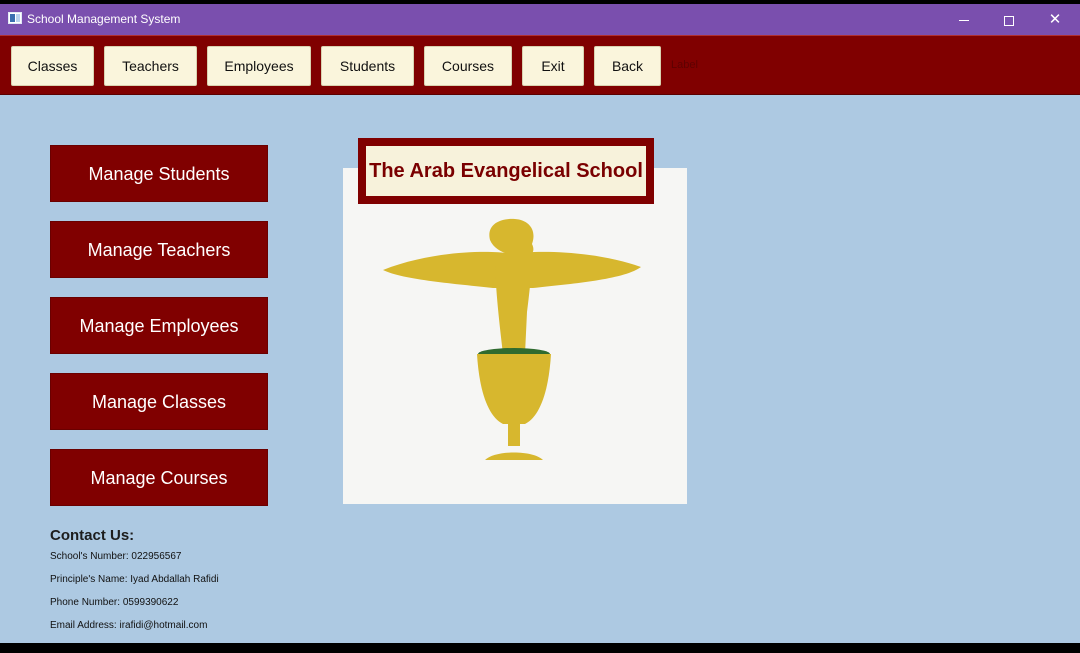 This screenshot has height=653, width=1080. I want to click on manage-courses-button: Manage Courses, so click(159, 477).